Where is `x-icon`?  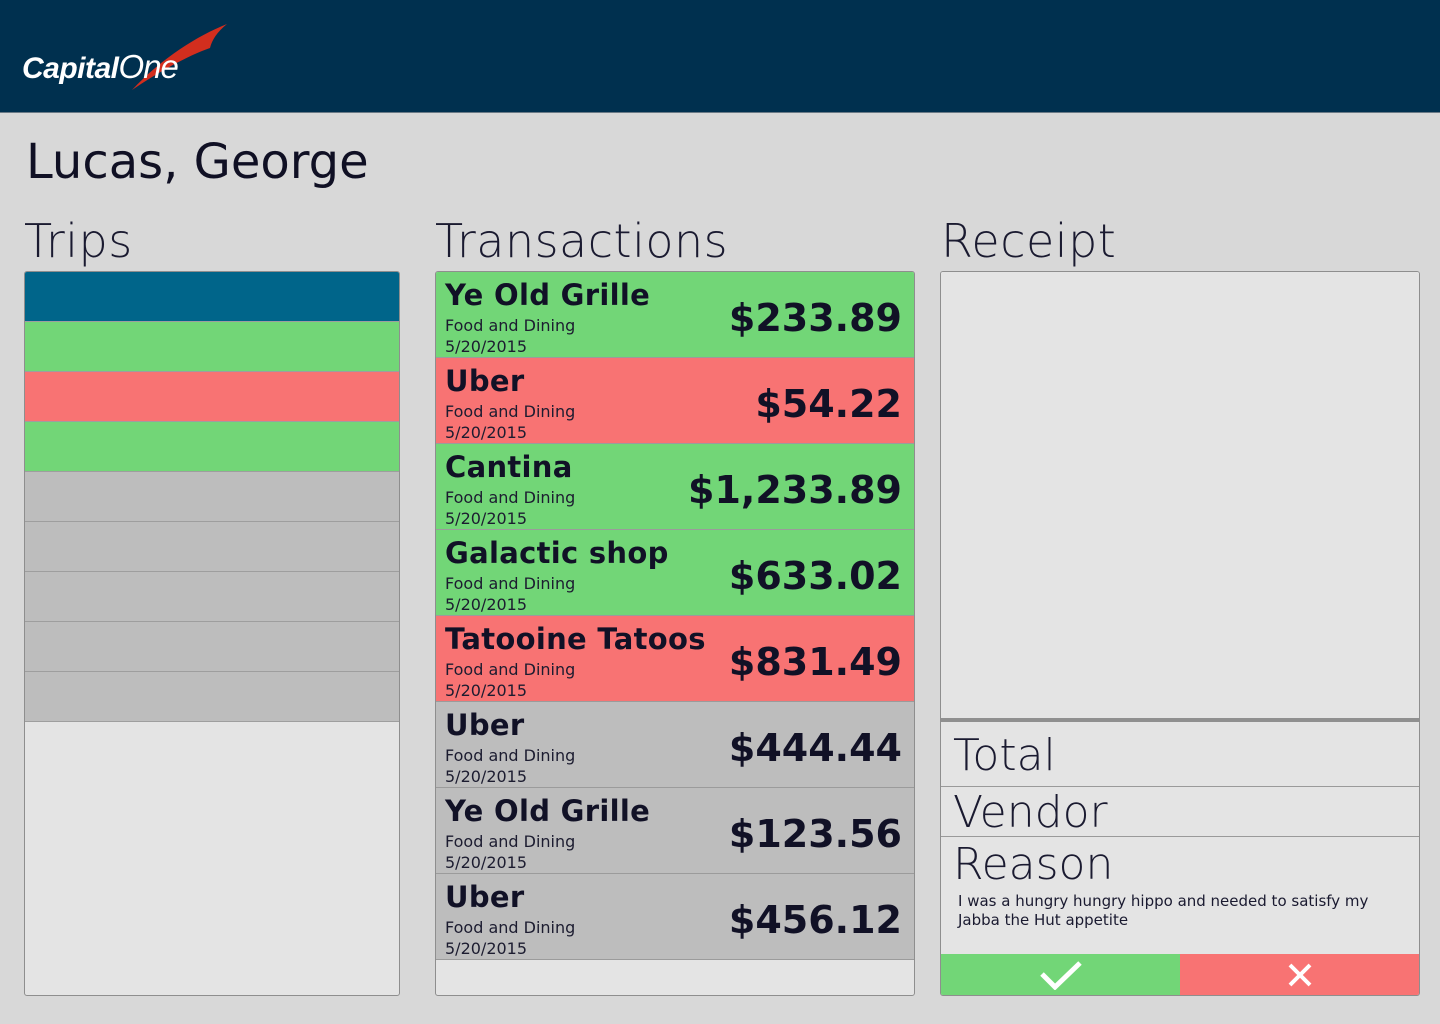 x-icon is located at coordinates (1299, 974).